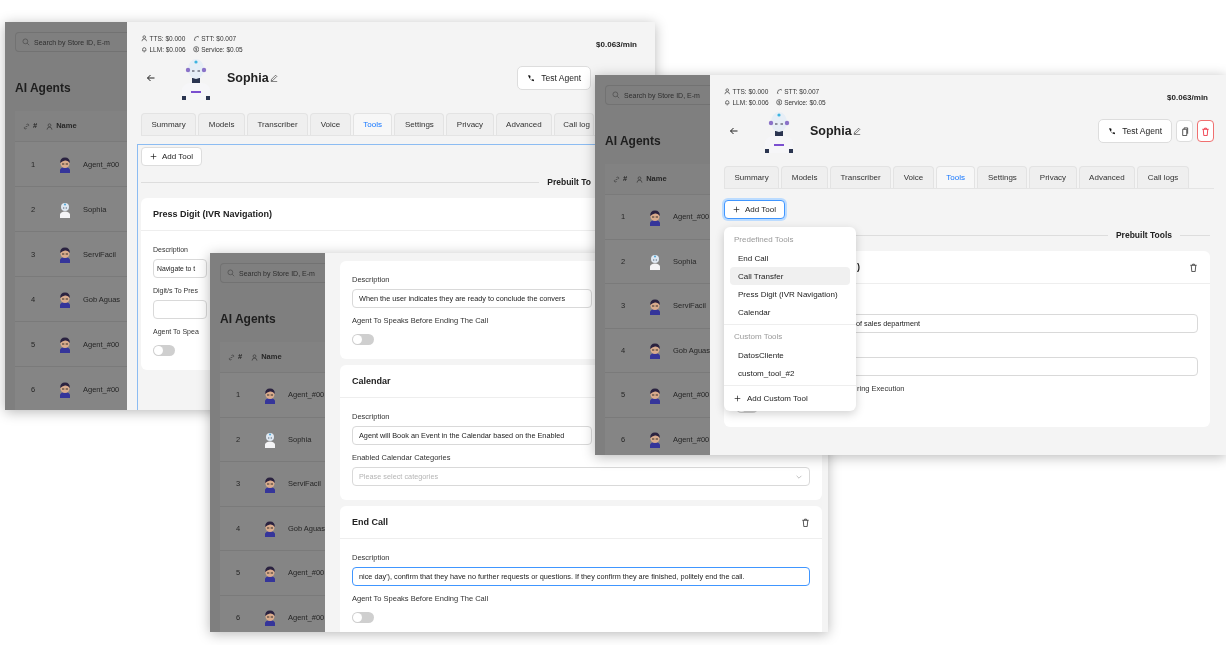 This screenshot has width=1226, height=645. What do you see at coordinates (764, 240) in the screenshot?
I see `menu-group-heading: Predefined Tools` at bounding box center [764, 240].